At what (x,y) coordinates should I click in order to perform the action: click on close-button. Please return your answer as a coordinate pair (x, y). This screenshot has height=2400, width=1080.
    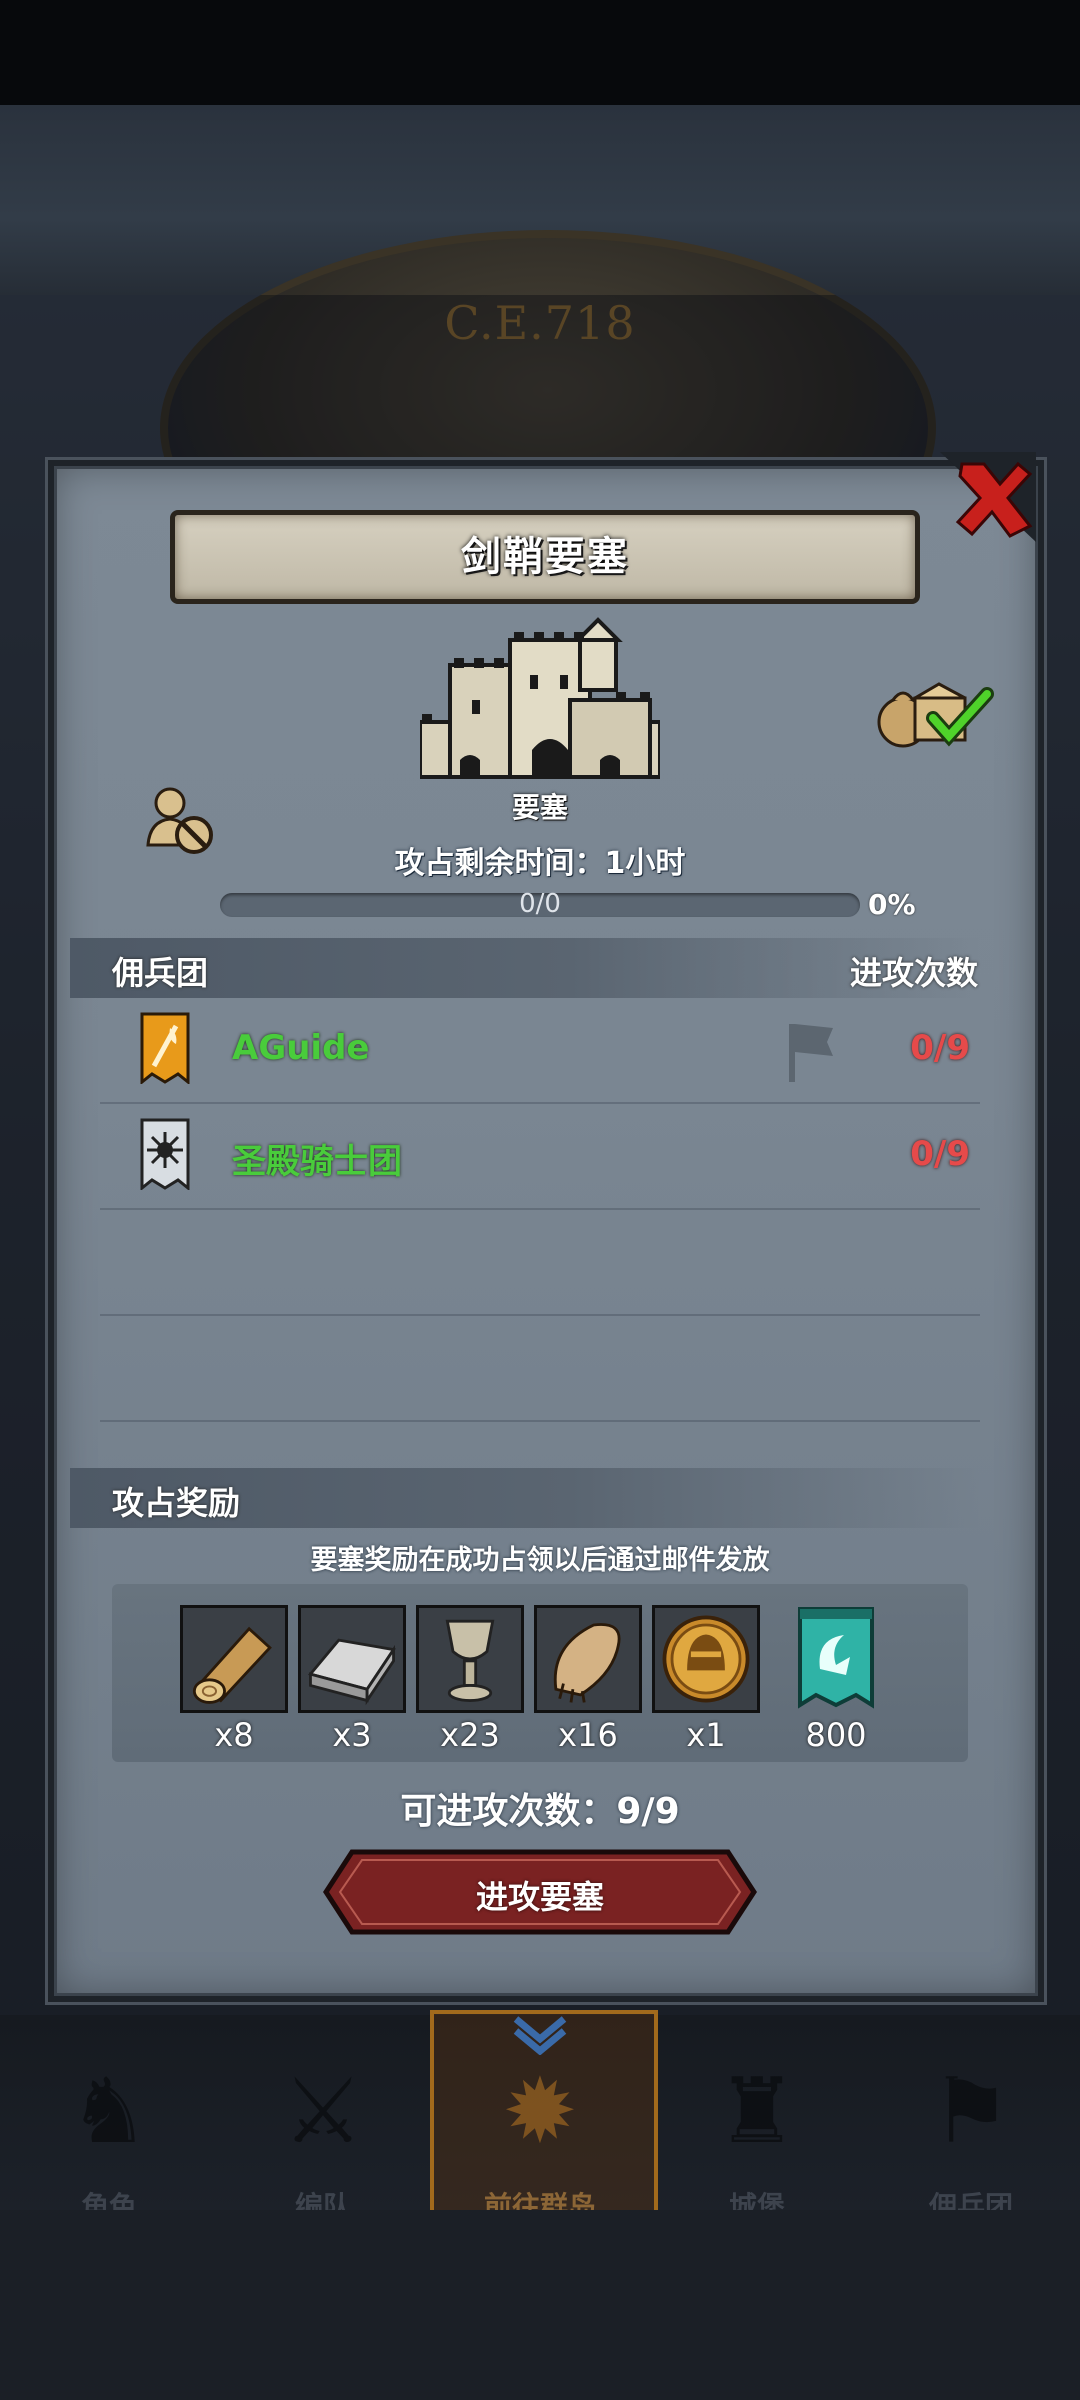
    Looking at the image, I should click on (988, 497).